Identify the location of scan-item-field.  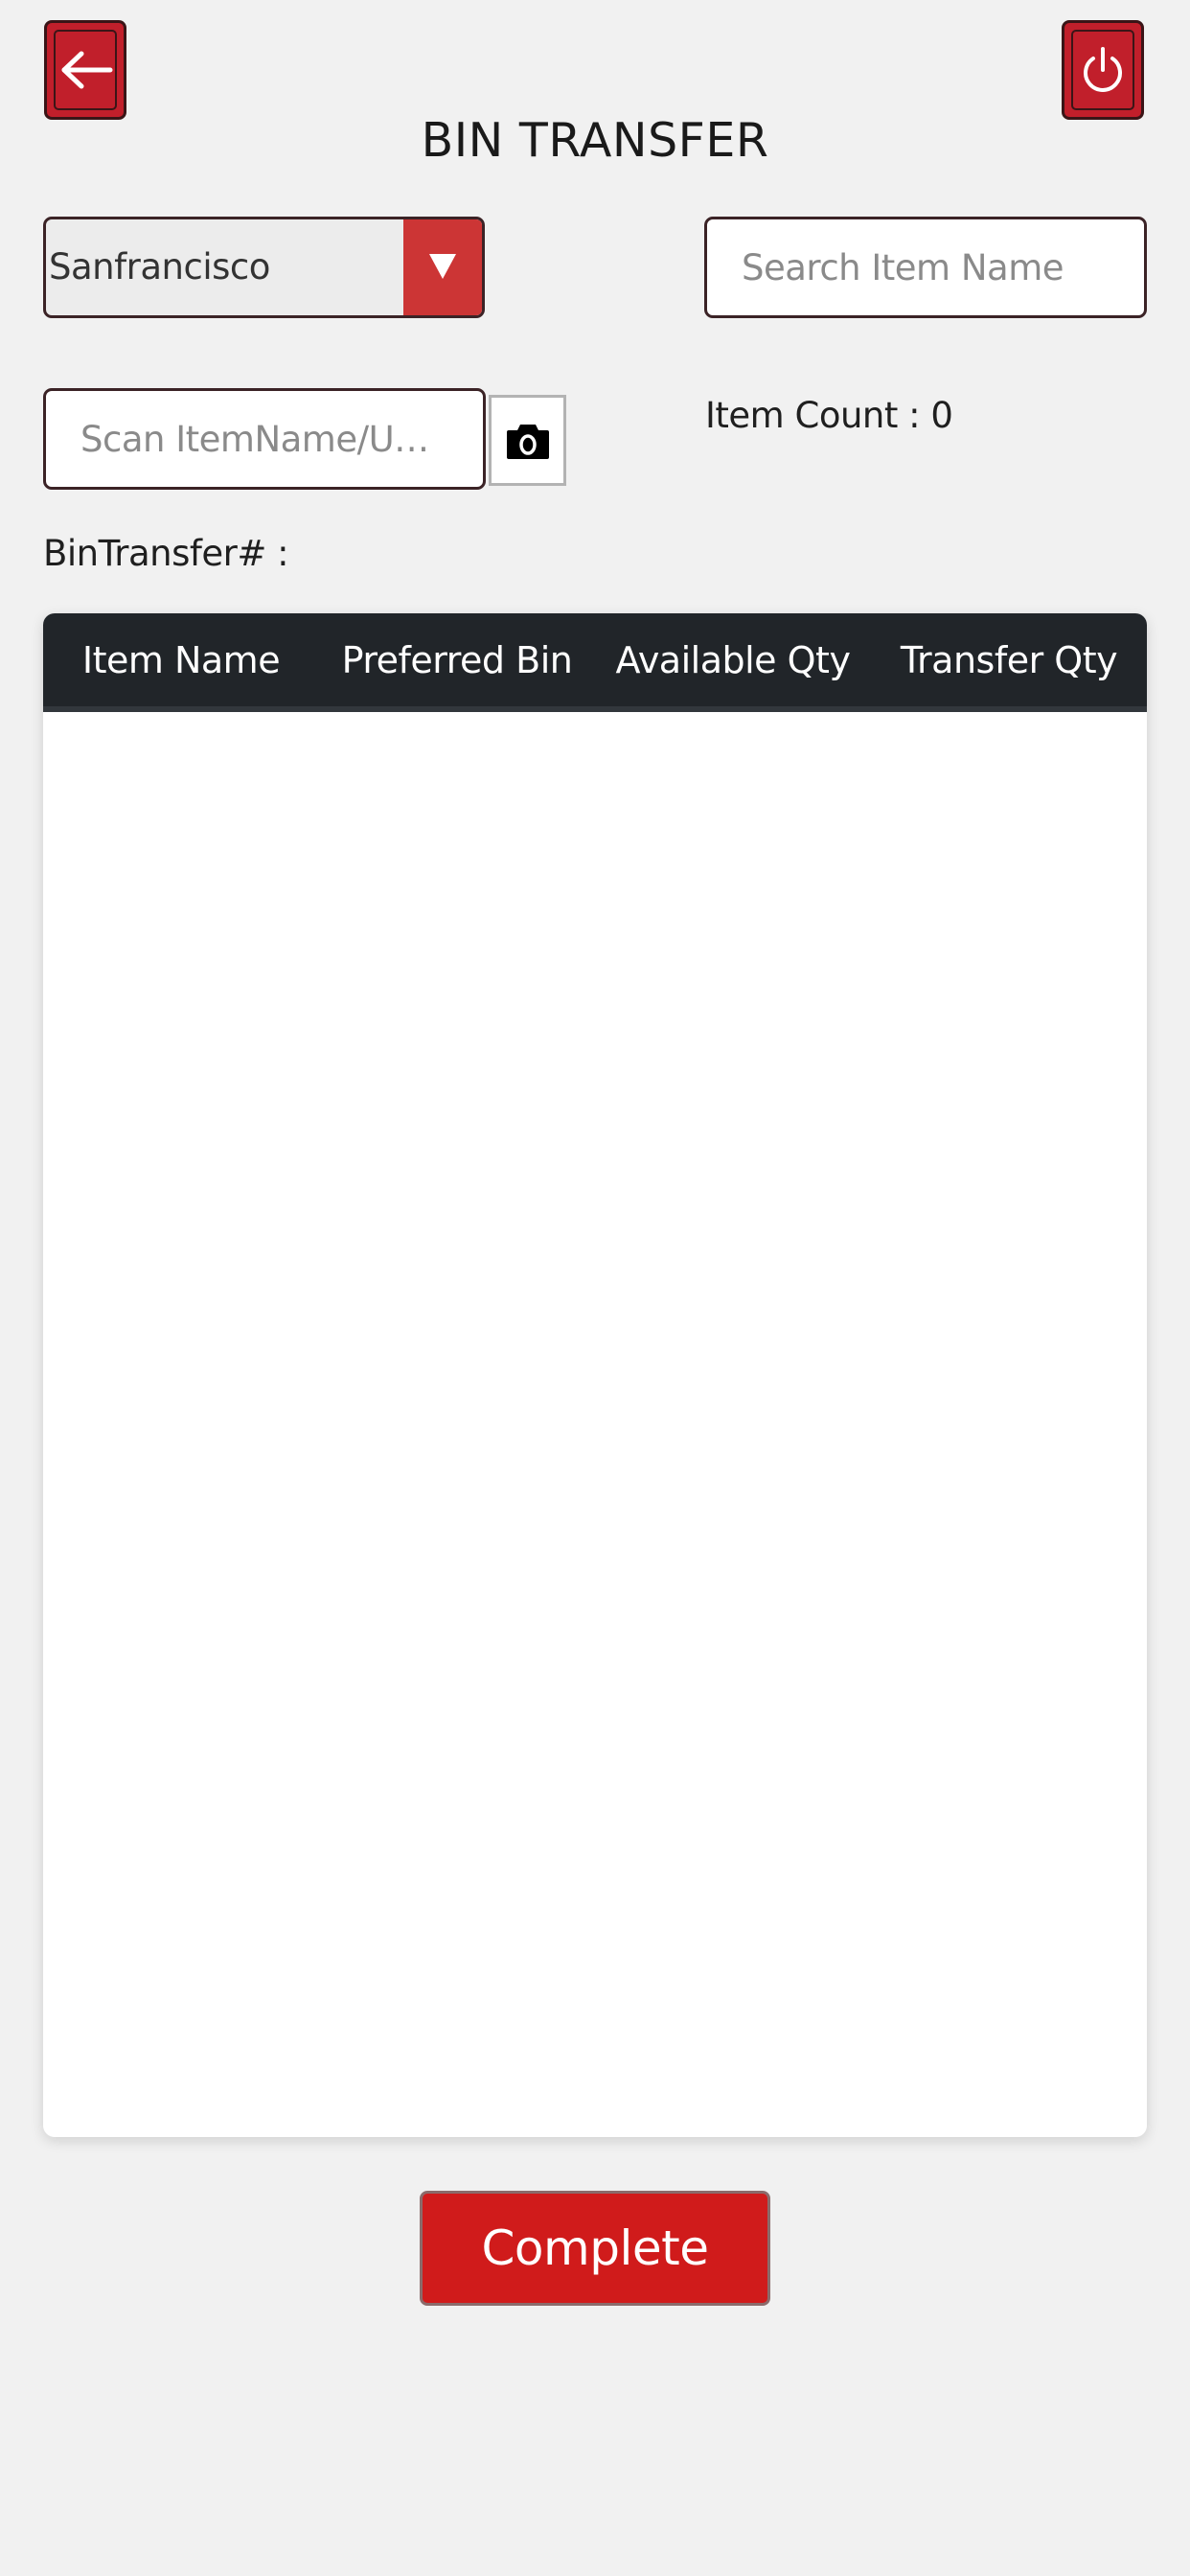
(264, 439).